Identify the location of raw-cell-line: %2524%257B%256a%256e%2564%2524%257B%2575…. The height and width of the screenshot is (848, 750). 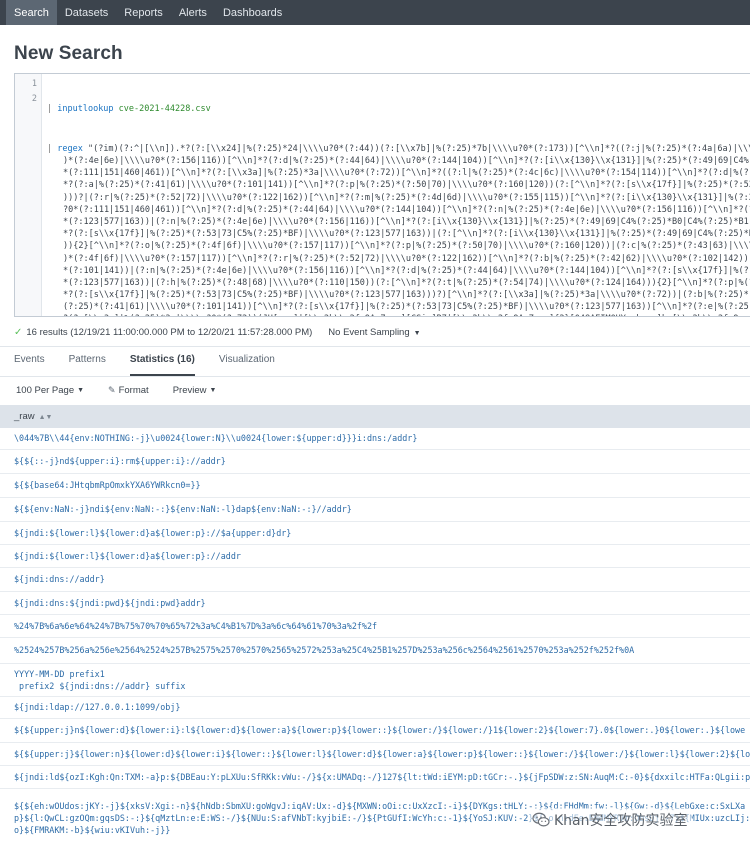
(324, 650).